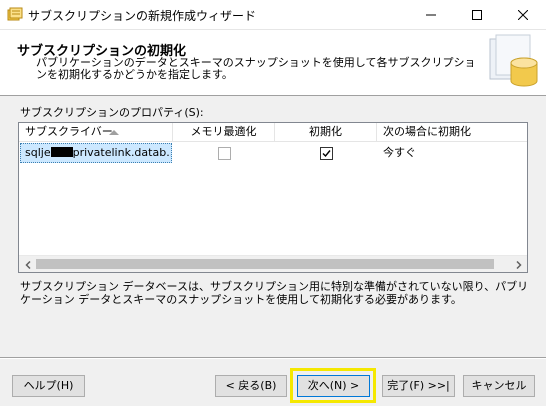  I want to click on initialize-cell, so click(326, 153).